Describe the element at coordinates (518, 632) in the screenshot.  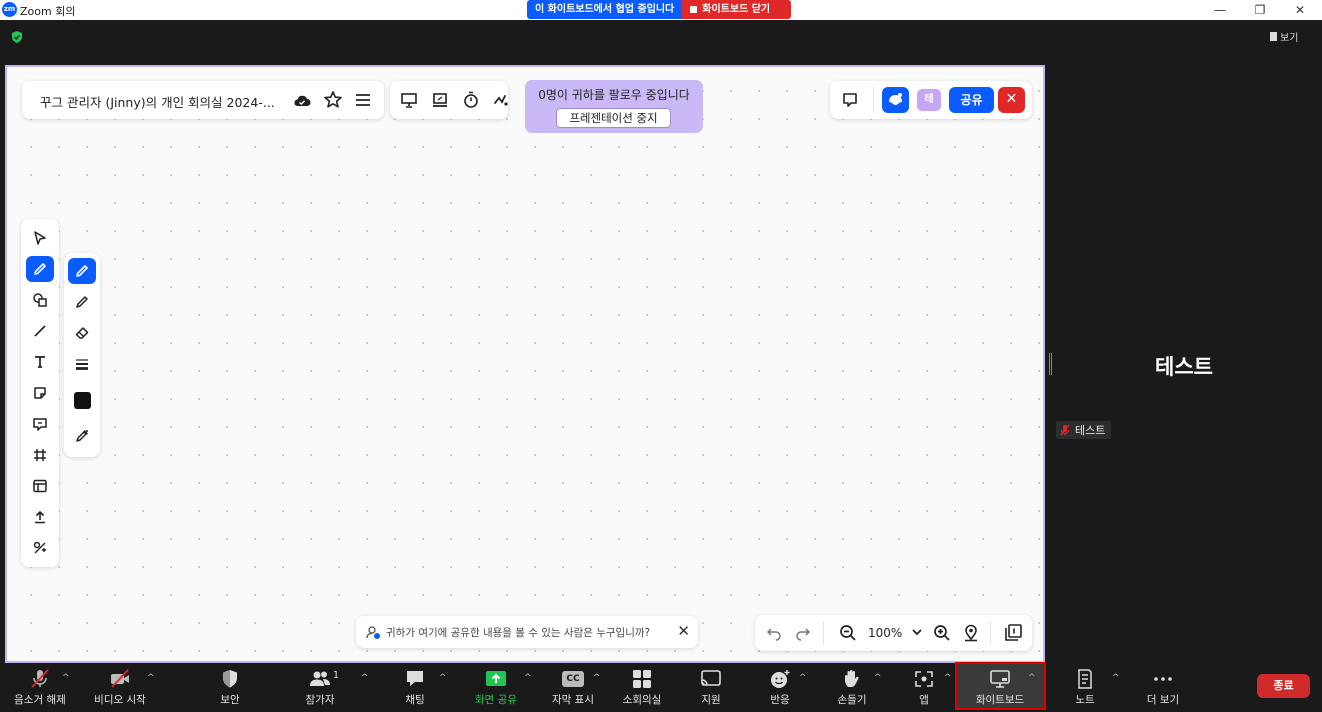
I see `sharing-notice-text: 귀하가 여기에 공유한 내용을 볼 수 있는 사람은 누구입니까?` at that location.